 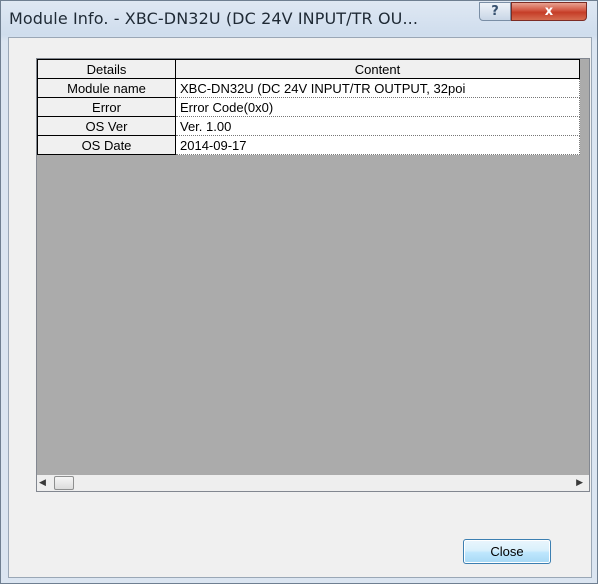 What do you see at coordinates (106, 88) in the screenshot?
I see `row-label-module-name: Module name` at bounding box center [106, 88].